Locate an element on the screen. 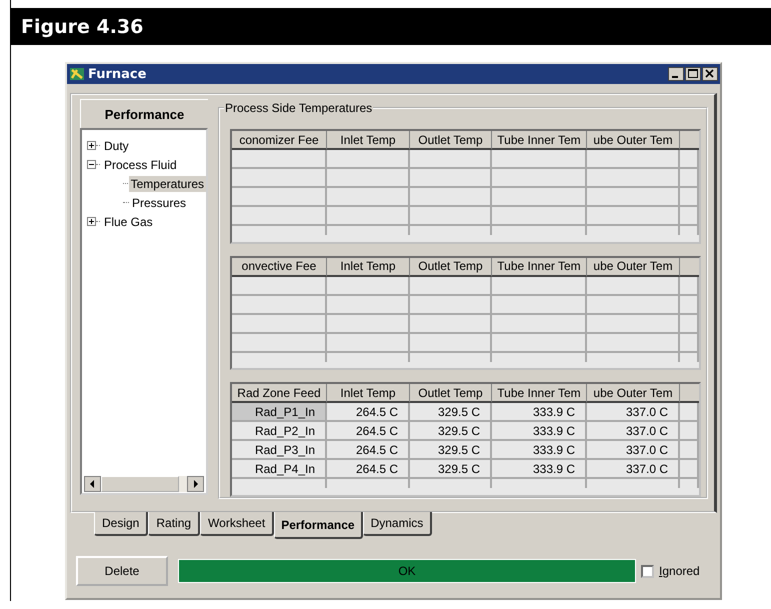 This screenshot has height=609, width=771. tab: Performance is located at coordinates (318, 525).